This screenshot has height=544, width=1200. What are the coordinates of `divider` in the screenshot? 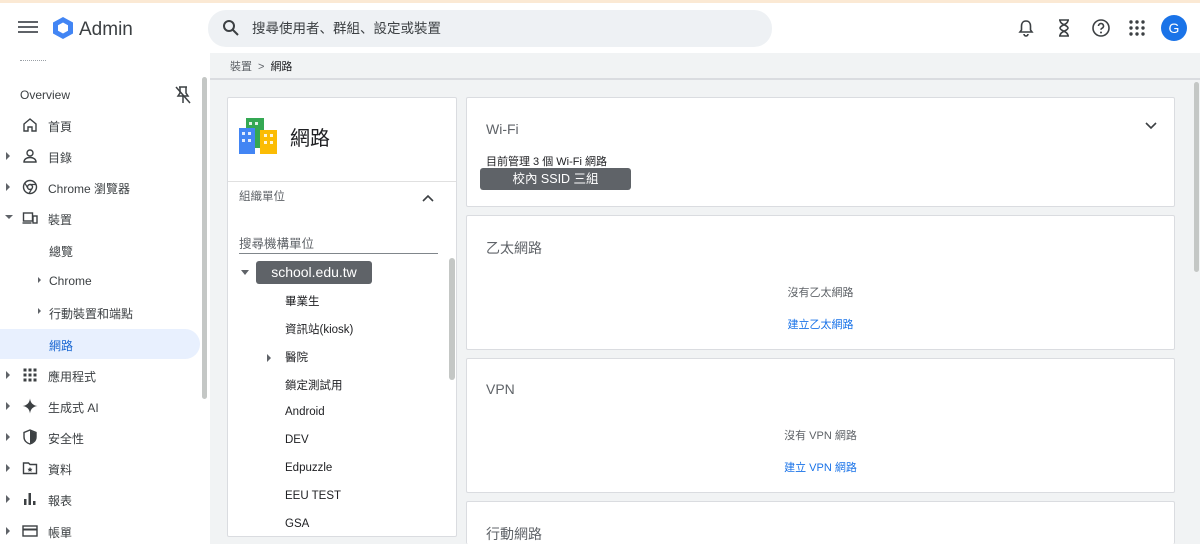 It's located at (342, 181).